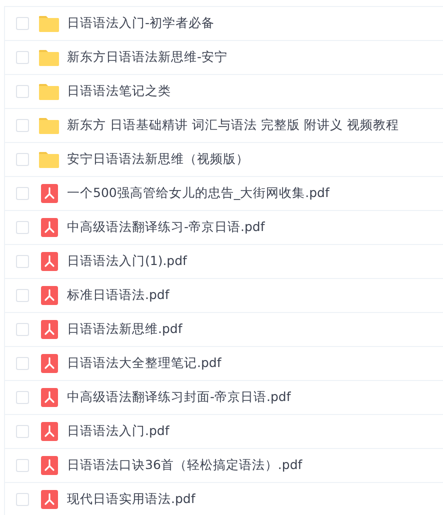 This screenshot has width=443, height=515. What do you see at coordinates (141, 23) in the screenshot?
I see `file-name: 日语语法入门-初学者必备` at bounding box center [141, 23].